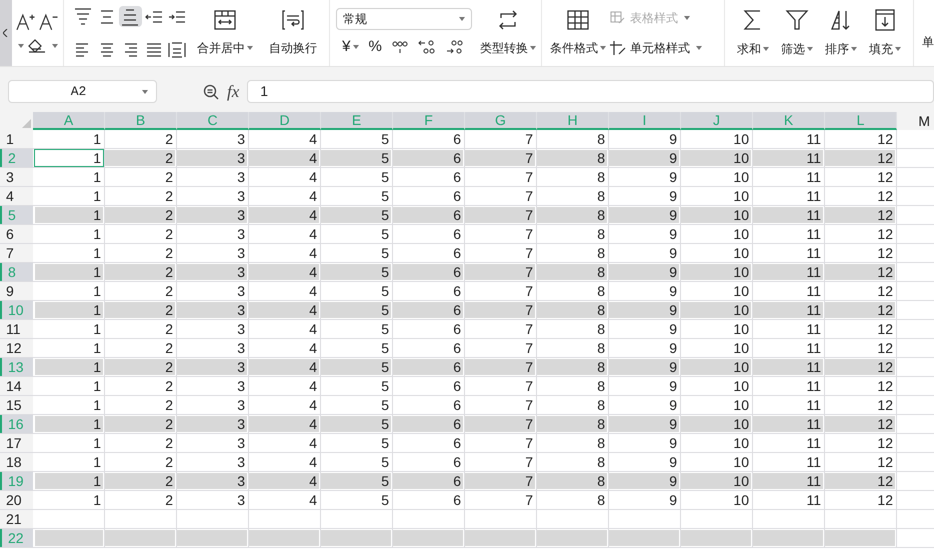 The height and width of the screenshot is (551, 934). I want to click on row-header: 9, so click(16, 291).